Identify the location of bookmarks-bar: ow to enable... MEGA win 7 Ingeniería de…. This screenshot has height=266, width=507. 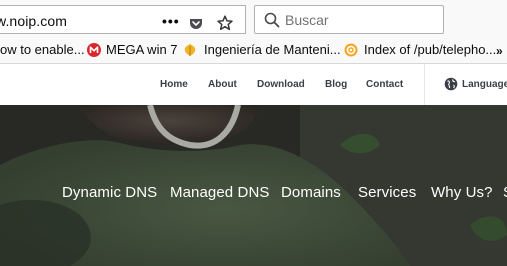
(253, 51).